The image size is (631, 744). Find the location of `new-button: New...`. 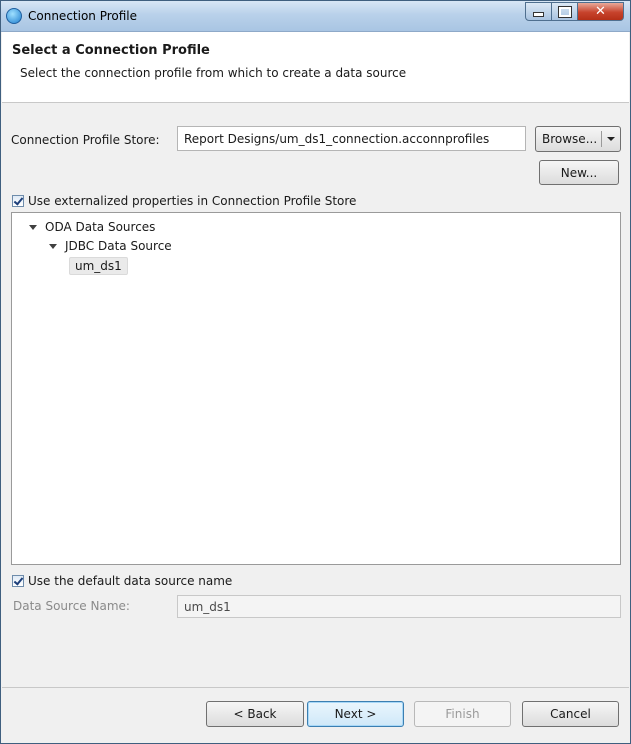

new-button: New... is located at coordinates (579, 172).